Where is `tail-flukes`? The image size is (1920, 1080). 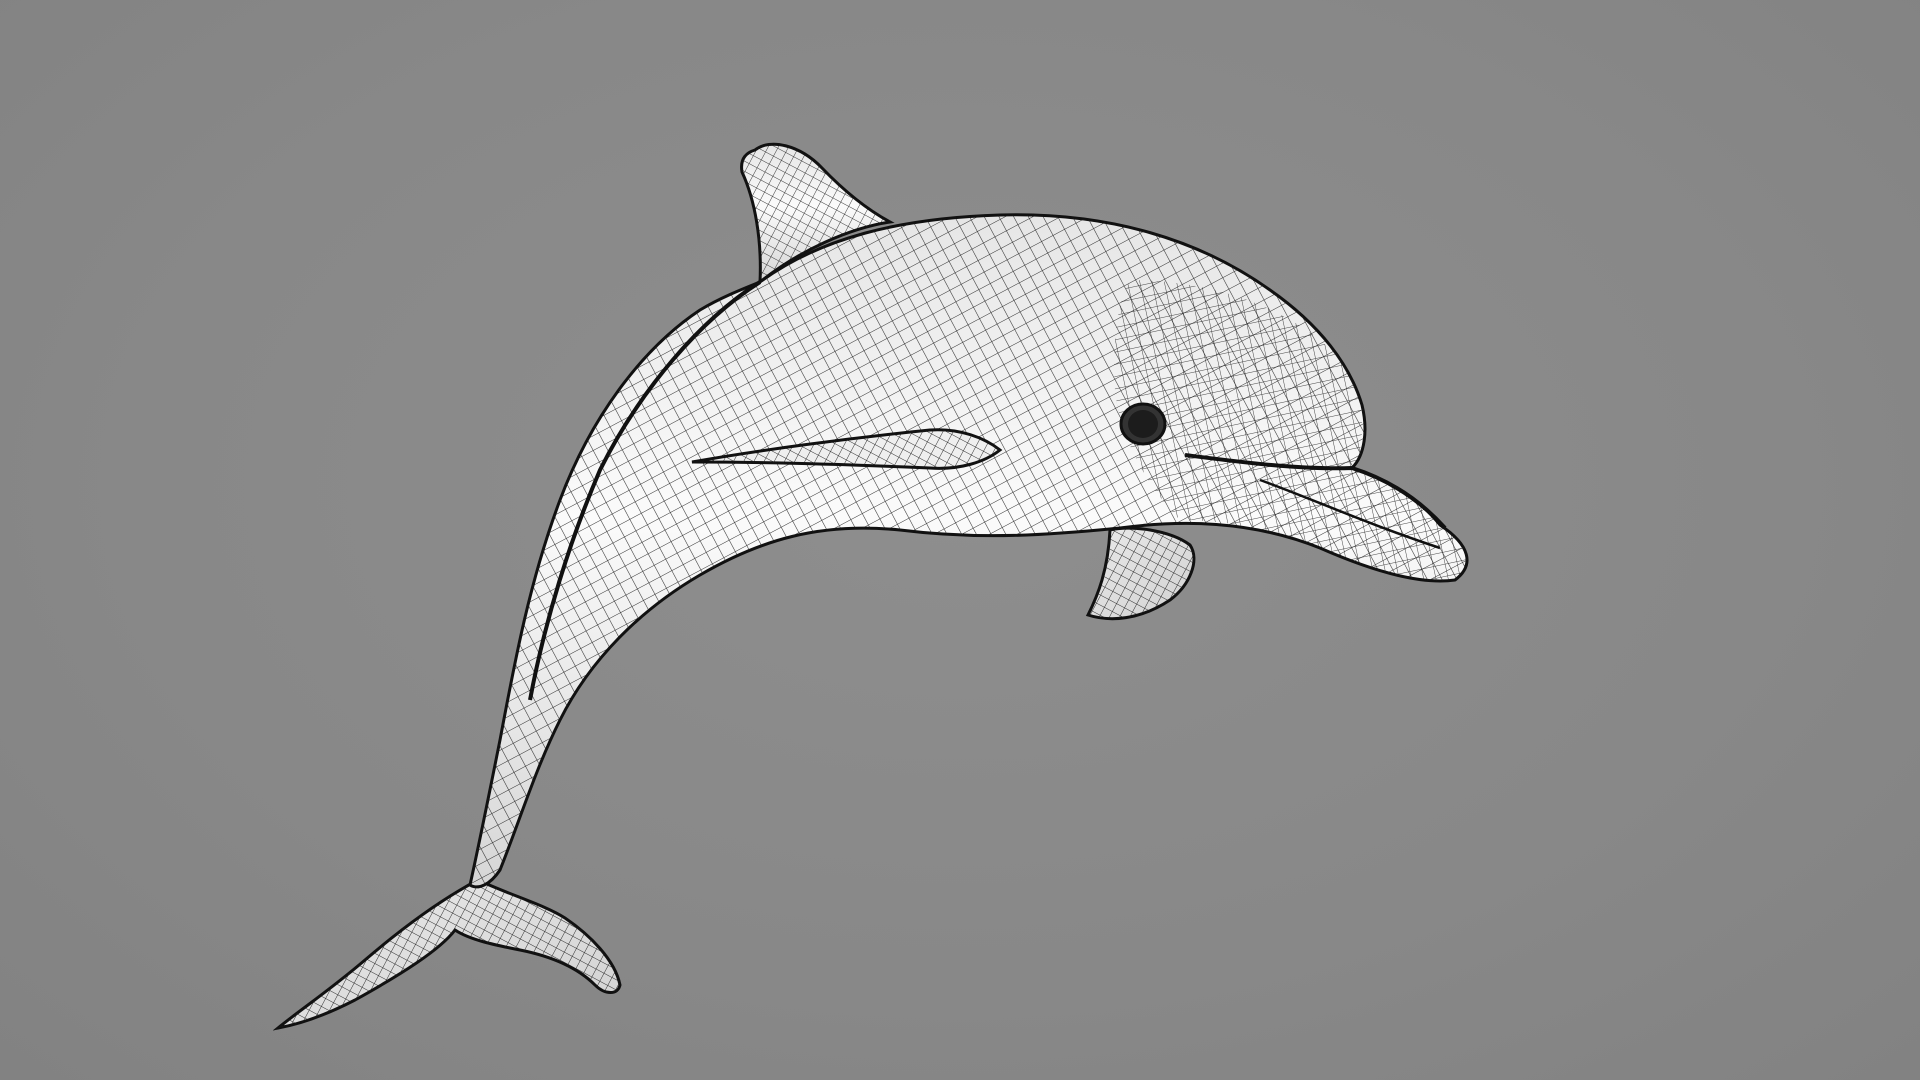 tail-flukes is located at coordinates (447, 954).